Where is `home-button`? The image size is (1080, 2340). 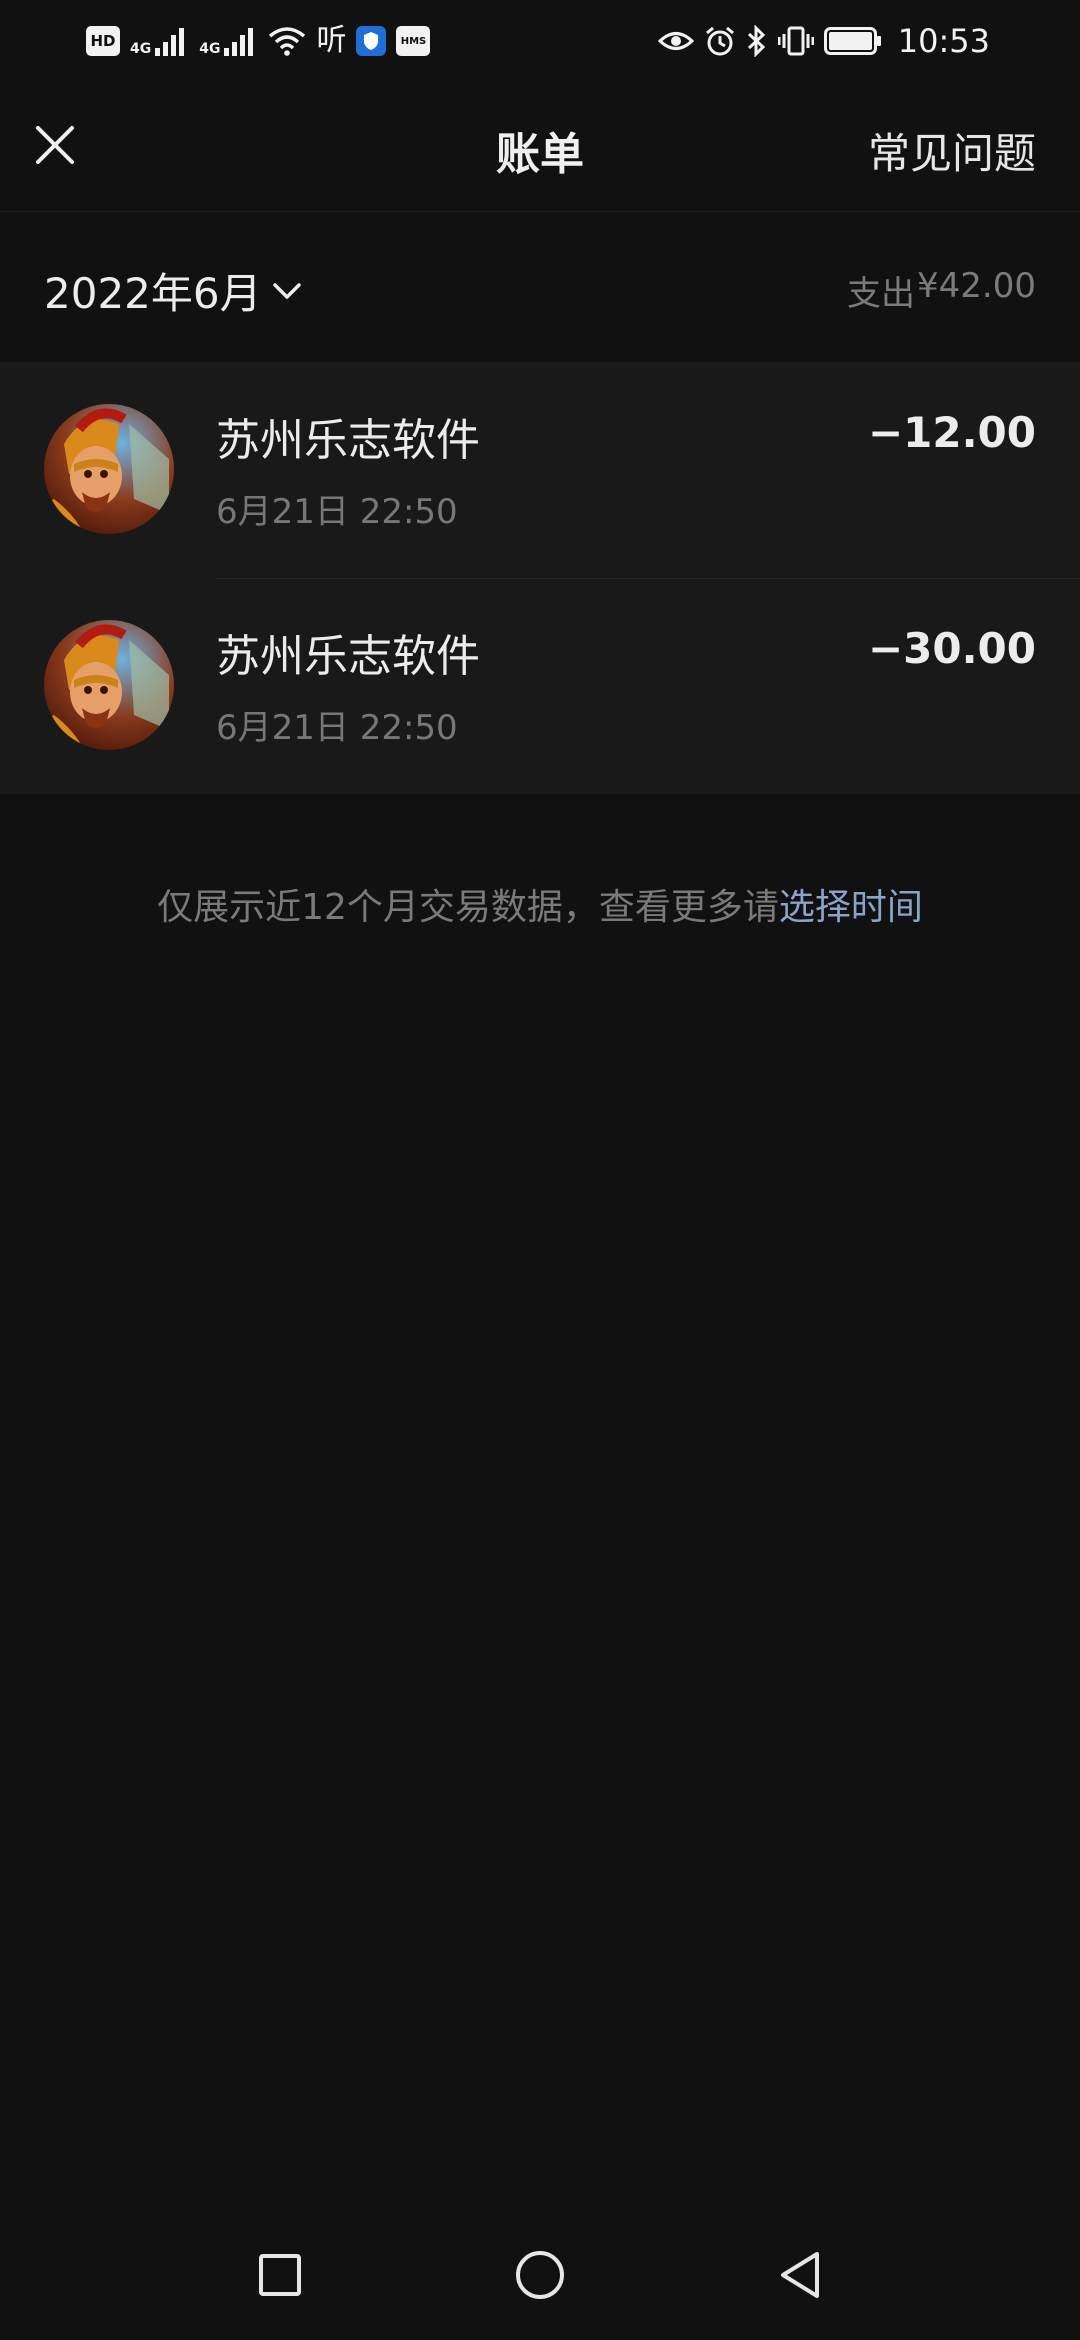 home-button is located at coordinates (540, 2275).